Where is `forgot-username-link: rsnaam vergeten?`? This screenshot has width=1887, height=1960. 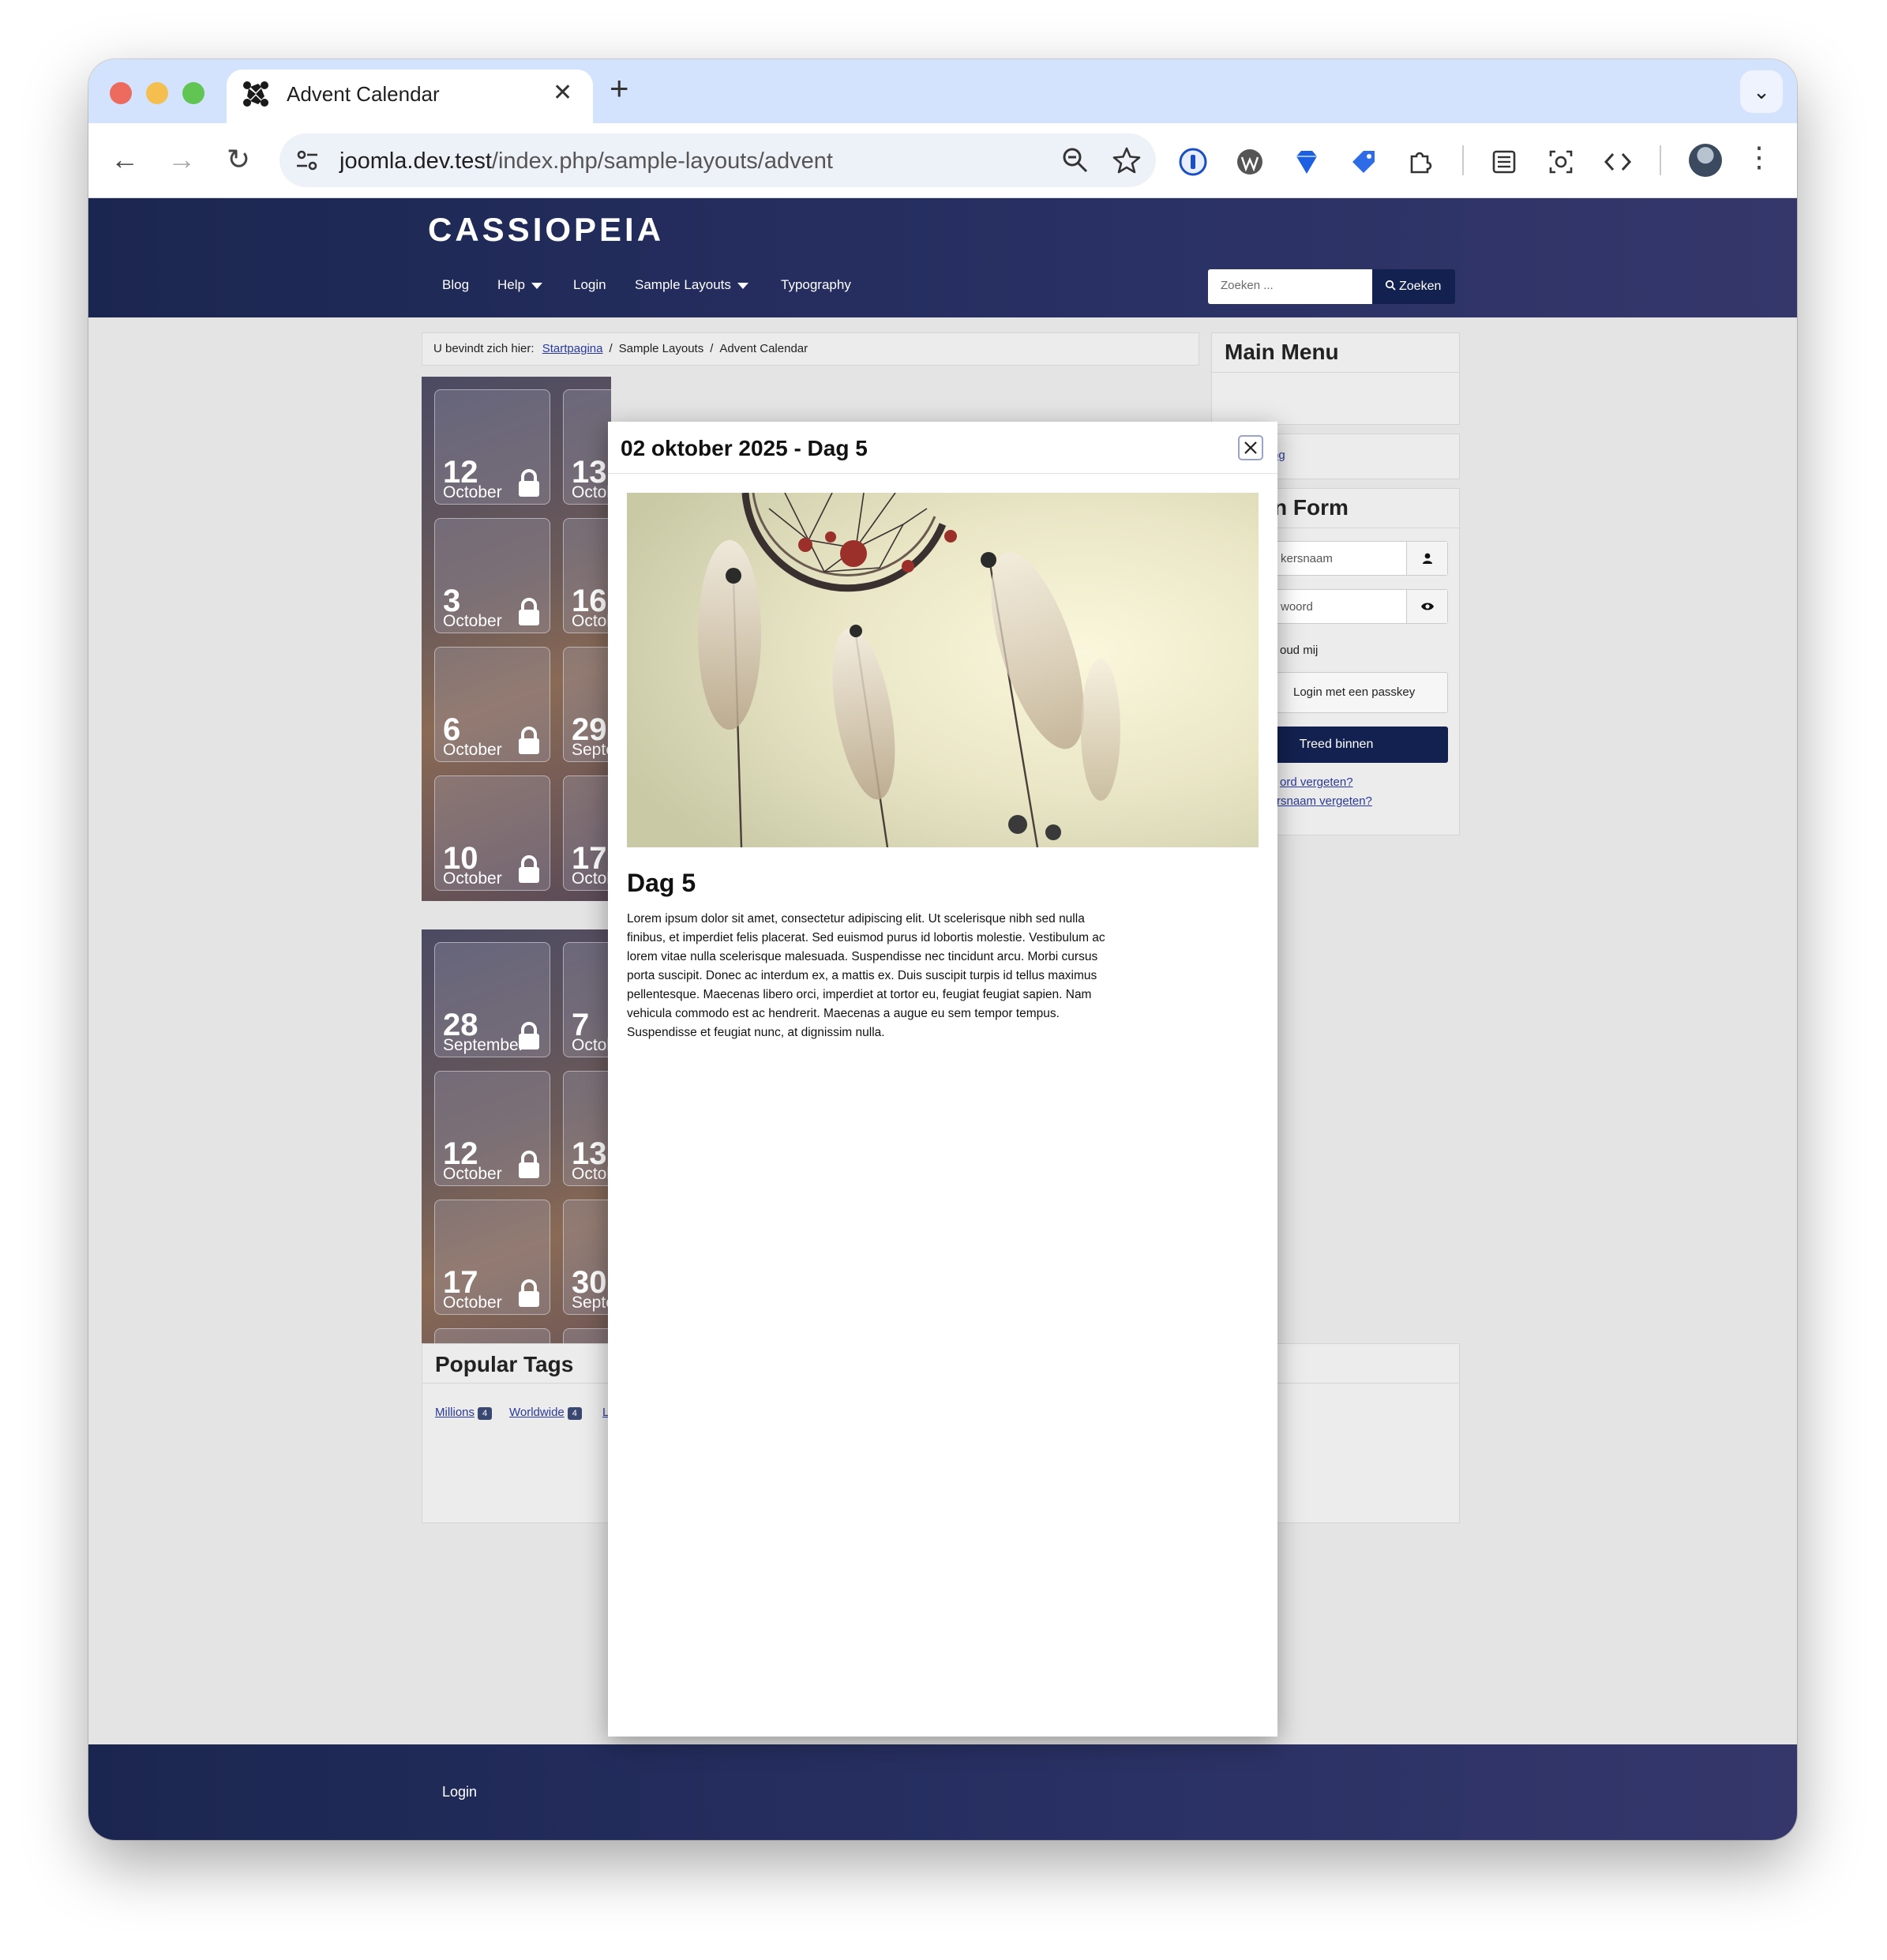
forgot-username-link: rsnaam vergeten? is located at coordinates (1325, 801).